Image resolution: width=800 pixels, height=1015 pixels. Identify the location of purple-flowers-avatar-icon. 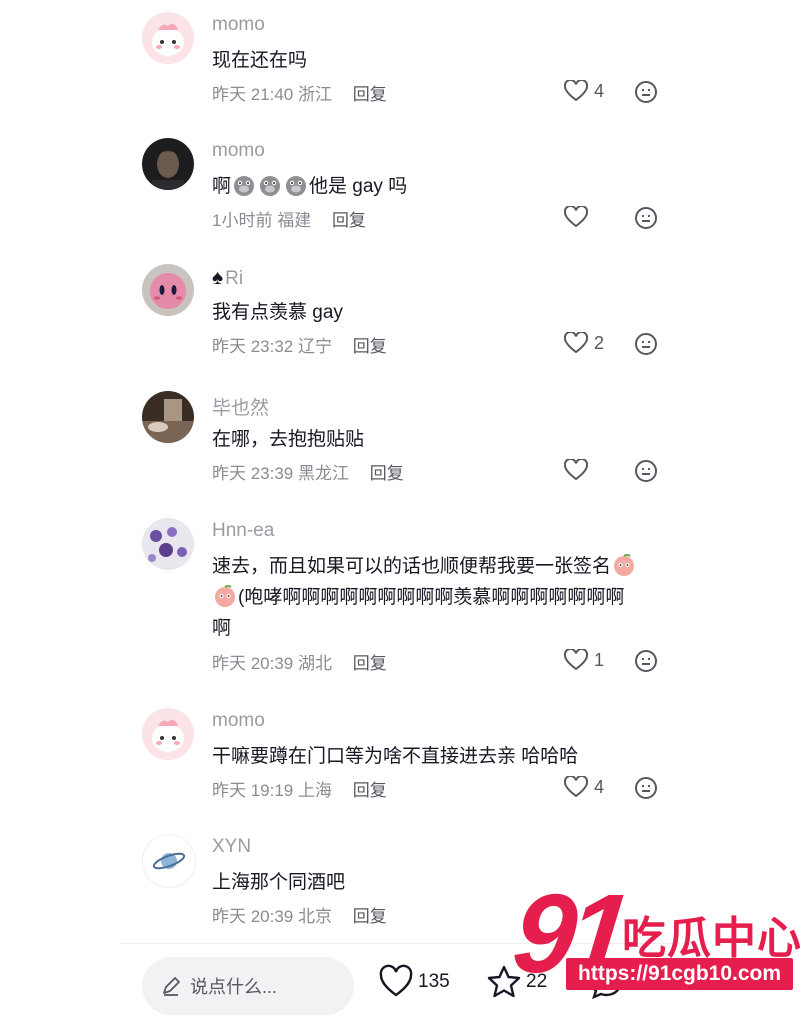
(168, 544).